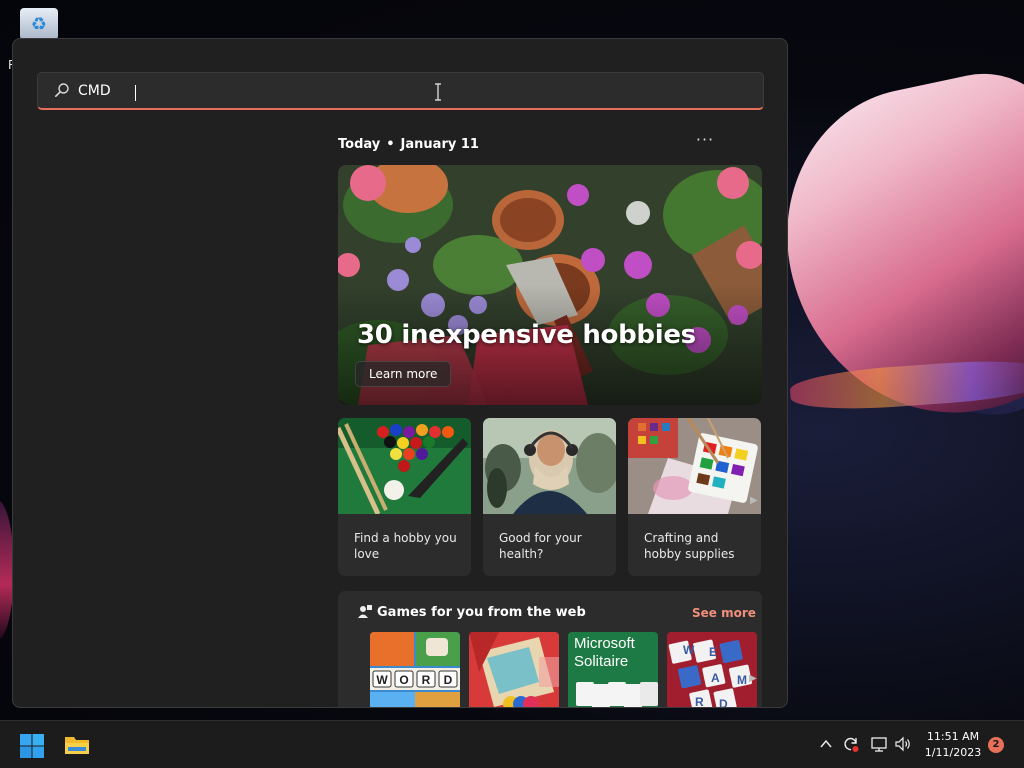 Image resolution: width=1024 pixels, height=768 pixels. Describe the element at coordinates (604, 643) in the screenshot. I see `solitaire-line1: Microsoft` at that location.